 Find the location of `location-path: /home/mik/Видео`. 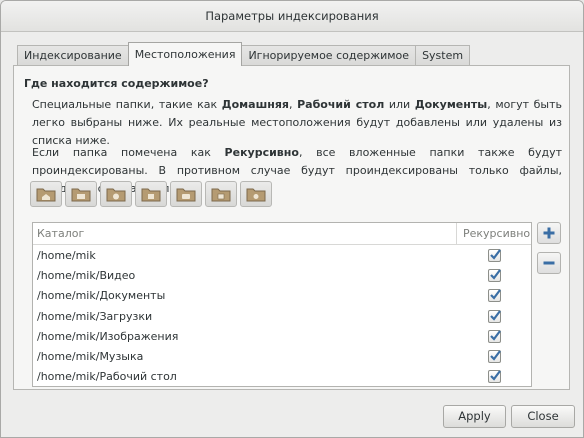

location-path: /home/mik/Видео is located at coordinates (86, 275).